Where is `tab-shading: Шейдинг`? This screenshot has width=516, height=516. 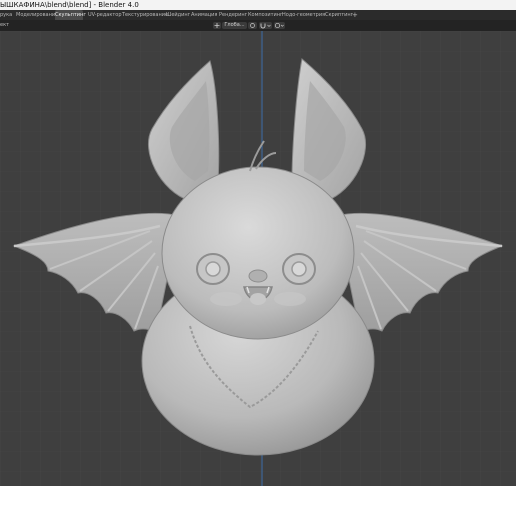
tab-shading: Шейдинг is located at coordinates (178, 15).